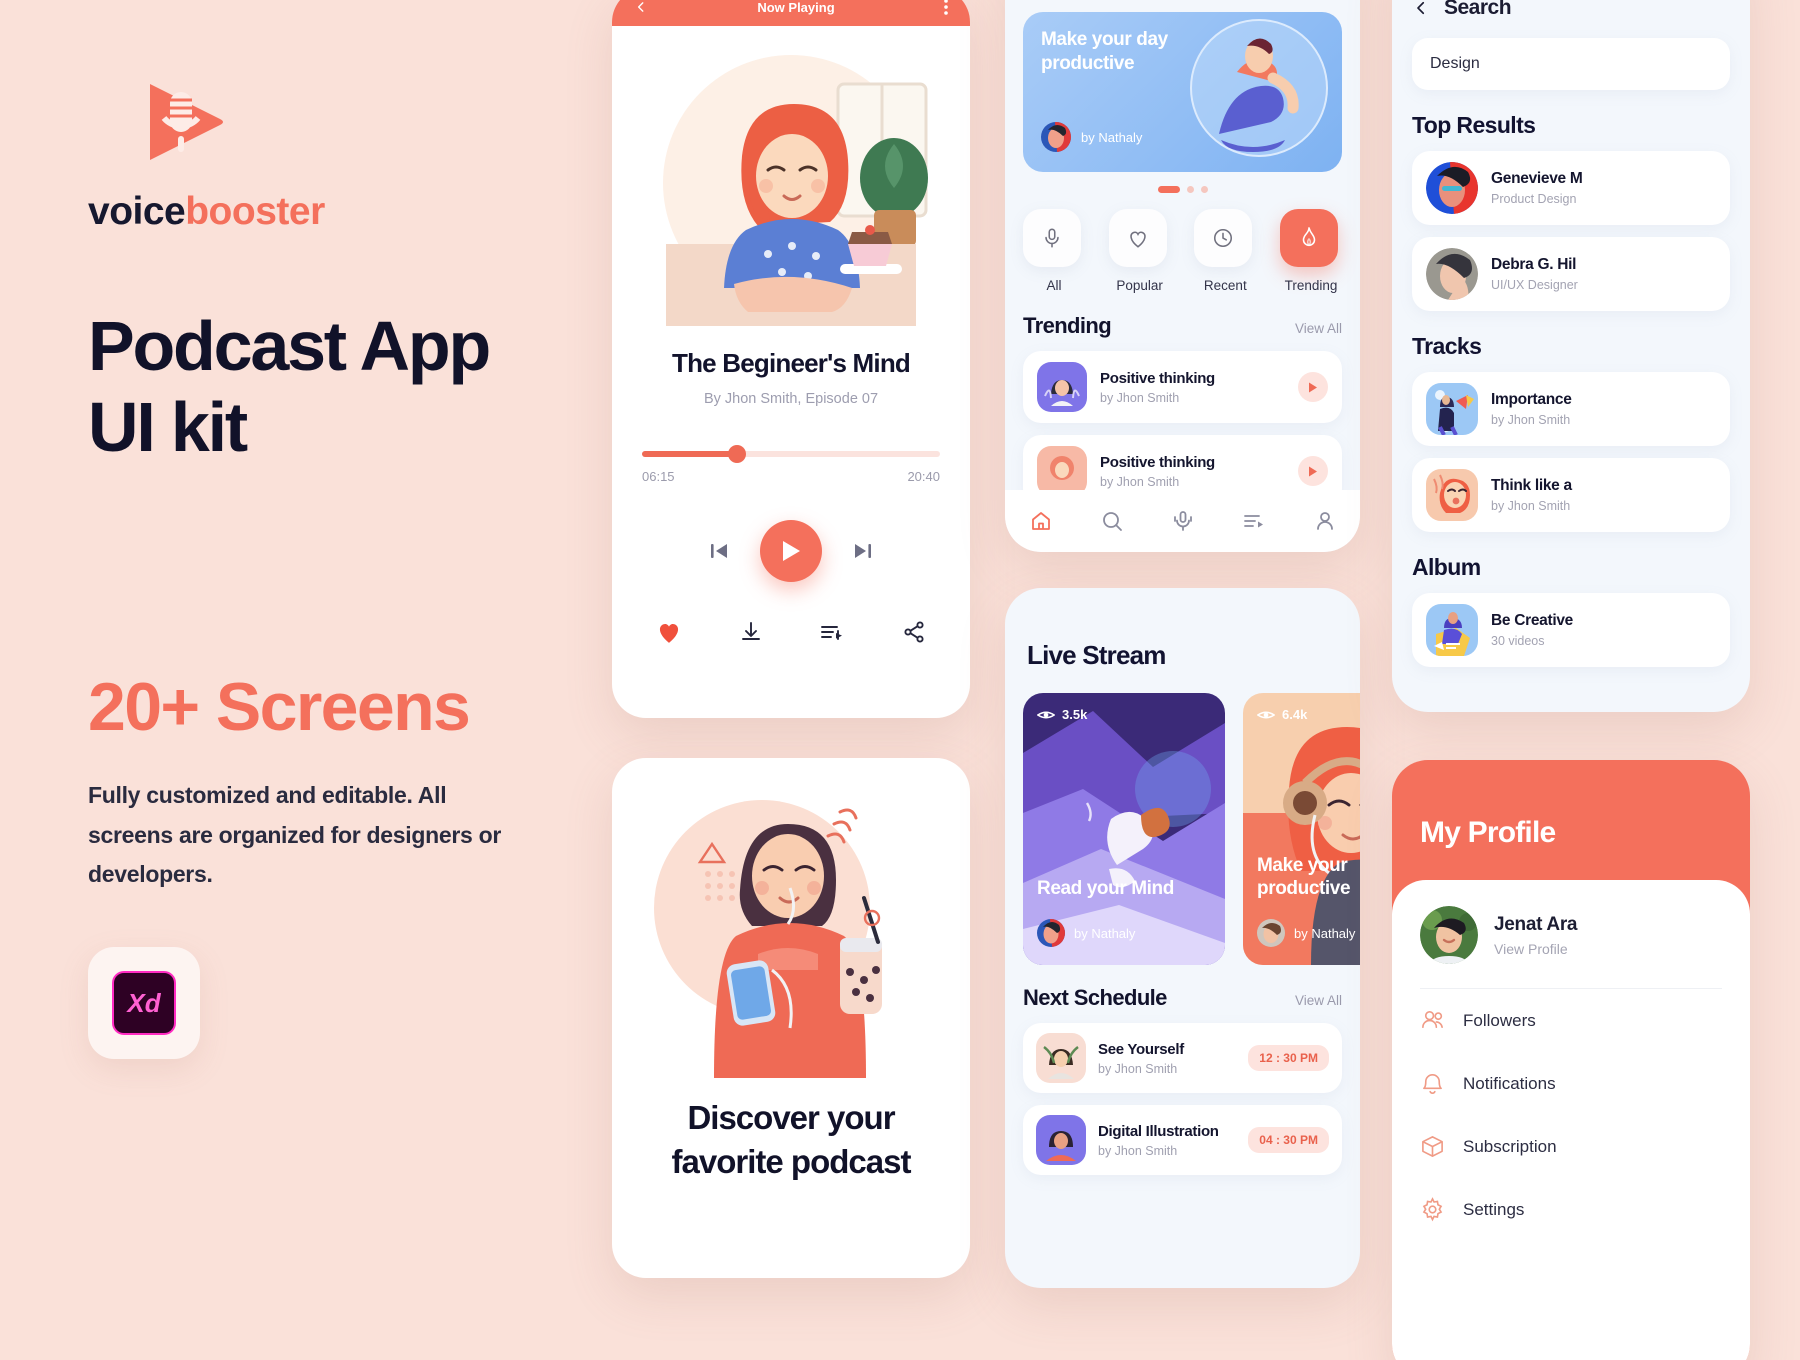  I want to click on schedule-thumbnail, so click(1061, 1058).